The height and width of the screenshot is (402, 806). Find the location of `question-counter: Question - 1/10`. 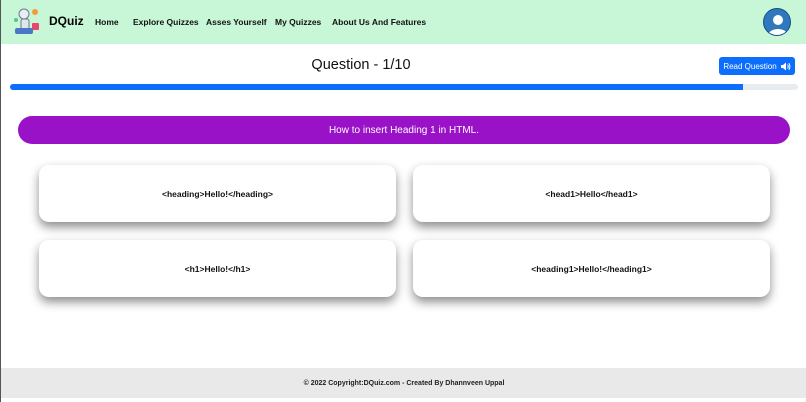

question-counter: Question - 1/10 is located at coordinates (361, 65).